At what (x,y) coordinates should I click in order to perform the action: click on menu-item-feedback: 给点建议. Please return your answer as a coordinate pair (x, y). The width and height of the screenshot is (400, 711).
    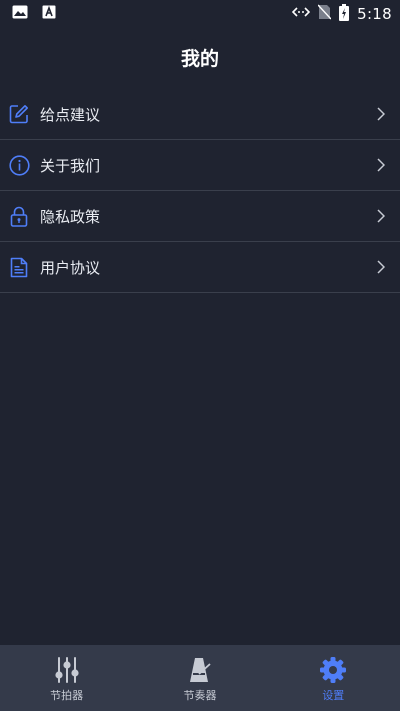
    Looking at the image, I should click on (200, 114).